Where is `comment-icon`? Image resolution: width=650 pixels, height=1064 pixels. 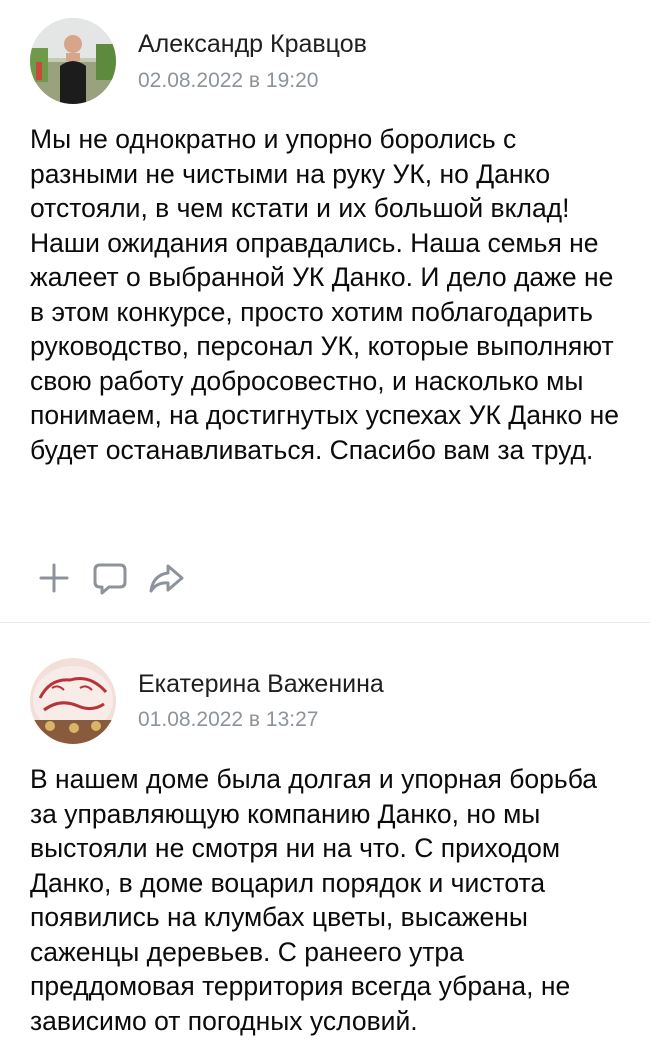 comment-icon is located at coordinates (110, 578).